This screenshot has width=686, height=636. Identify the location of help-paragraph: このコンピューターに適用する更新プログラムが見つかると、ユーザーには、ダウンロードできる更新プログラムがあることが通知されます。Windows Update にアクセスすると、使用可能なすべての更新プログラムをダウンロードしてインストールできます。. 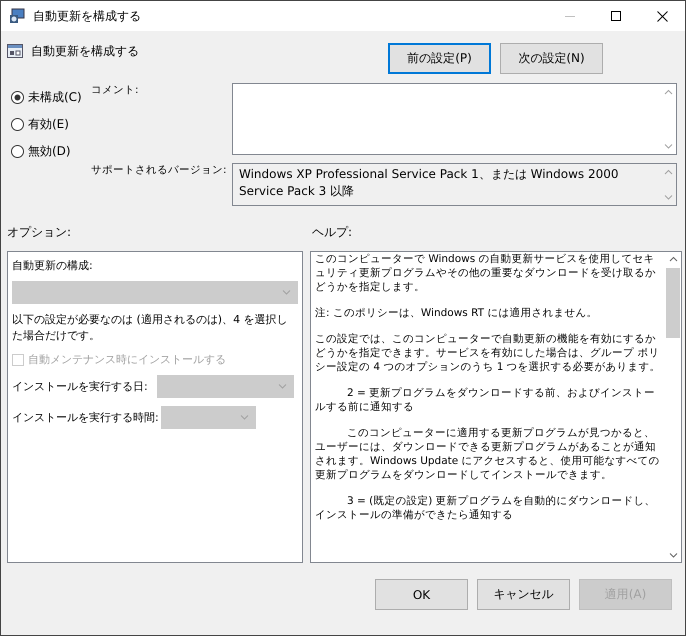
(488, 454).